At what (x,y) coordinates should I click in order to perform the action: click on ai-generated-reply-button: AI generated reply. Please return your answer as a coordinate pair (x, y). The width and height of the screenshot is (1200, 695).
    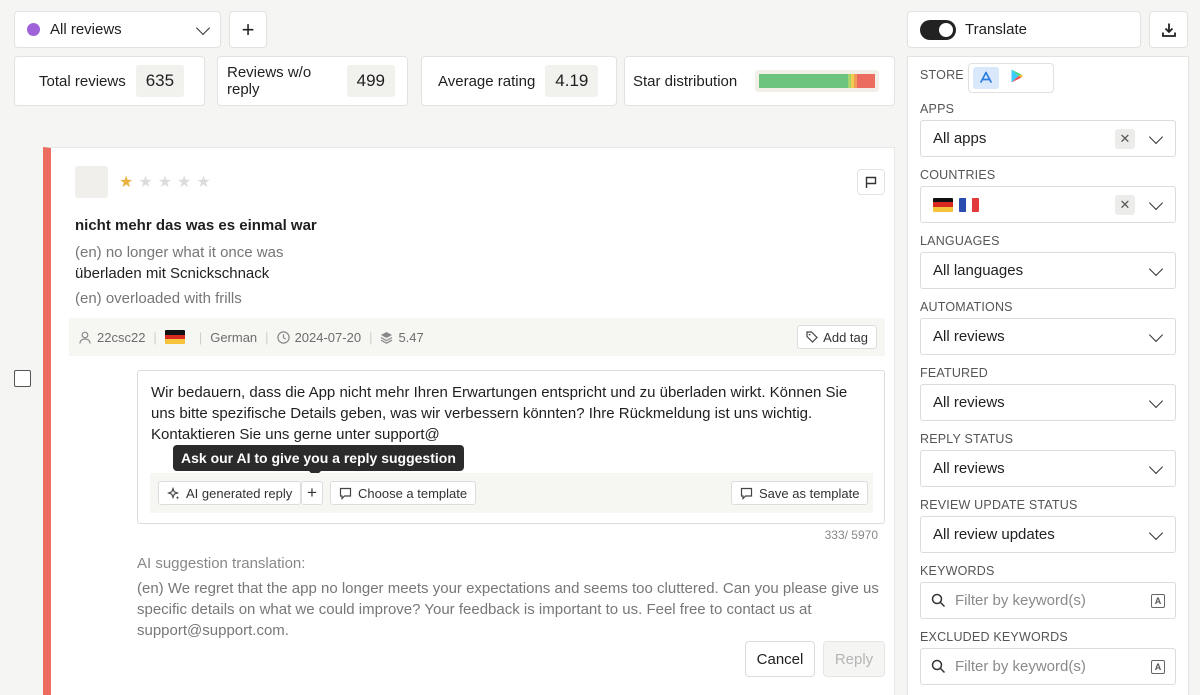
    Looking at the image, I should click on (230, 493).